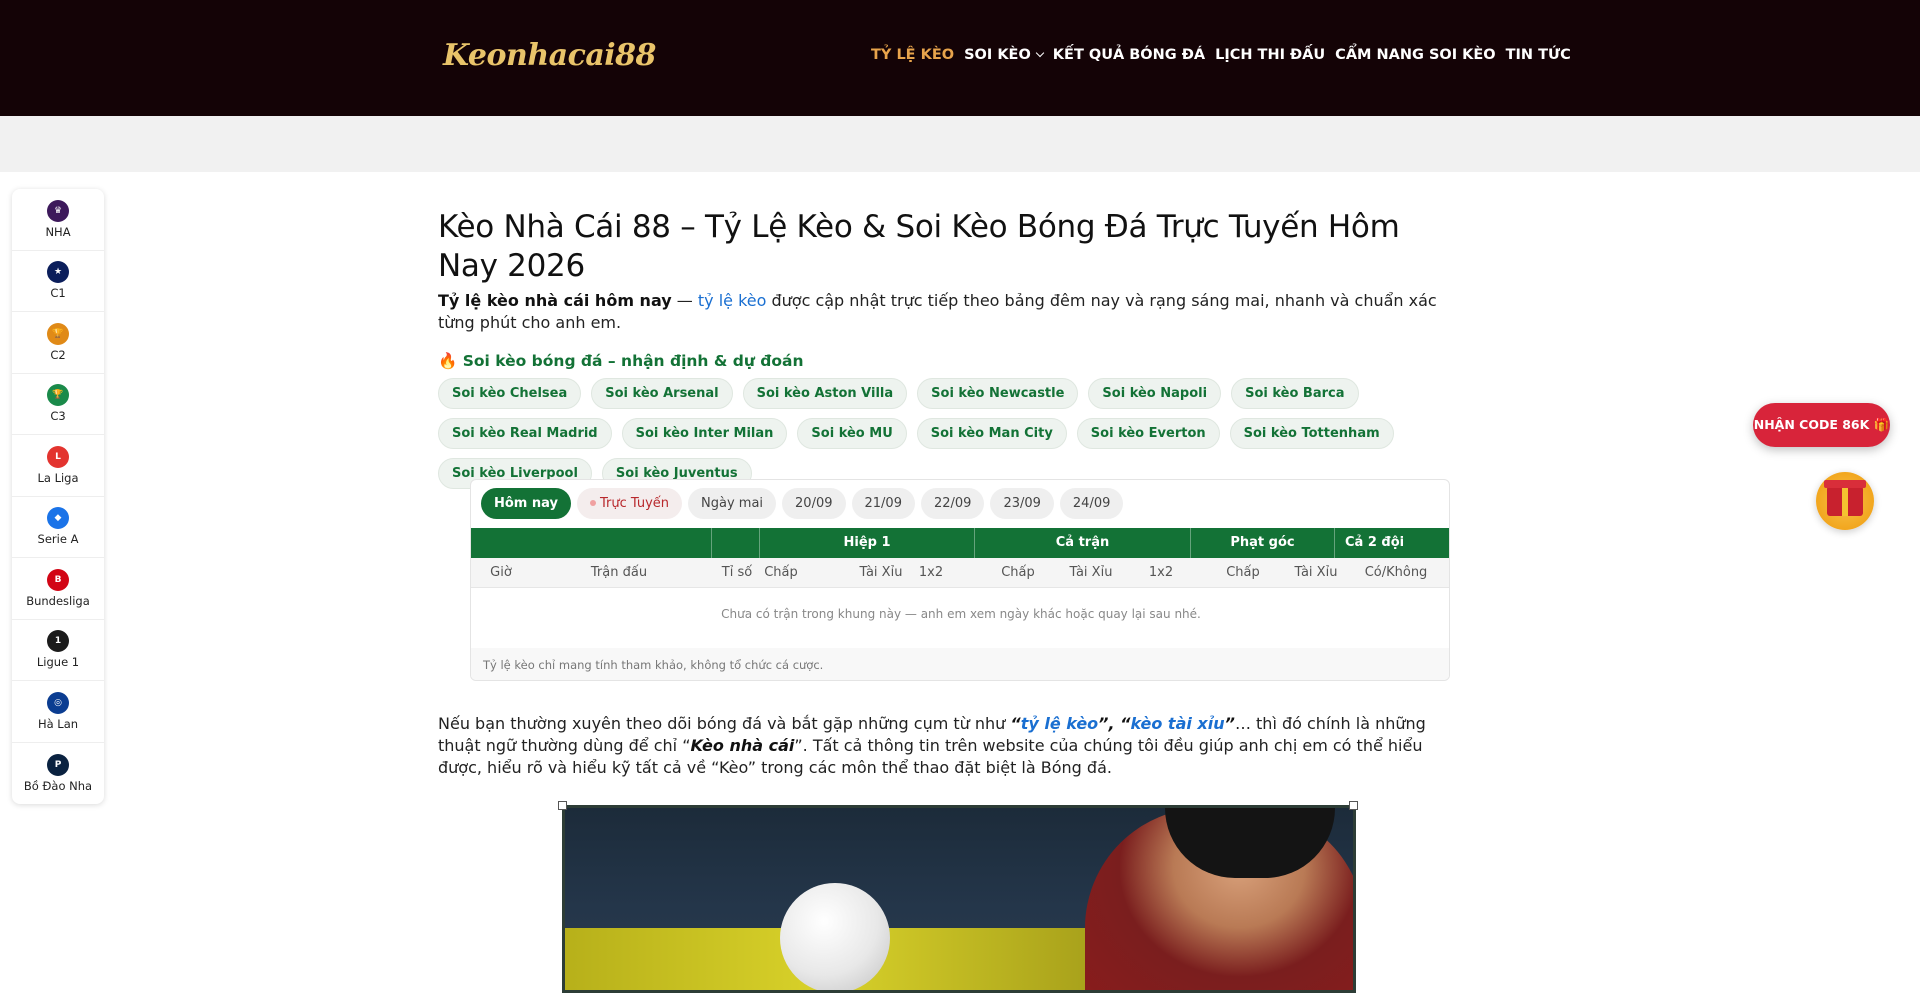 The image size is (1920, 993). I want to click on date-tab: Ngày mai, so click(732, 503).